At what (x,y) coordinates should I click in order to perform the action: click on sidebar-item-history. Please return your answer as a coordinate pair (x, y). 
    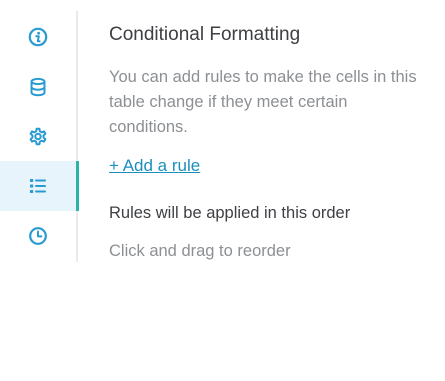
    Looking at the image, I should click on (39, 236).